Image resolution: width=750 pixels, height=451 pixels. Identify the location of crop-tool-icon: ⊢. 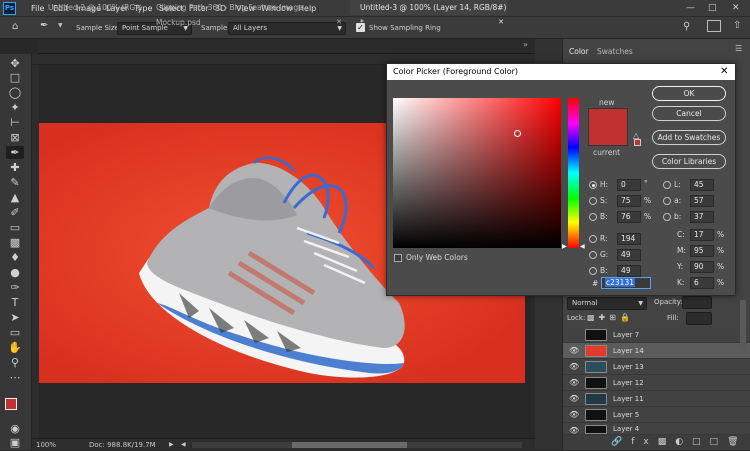
(15, 122).